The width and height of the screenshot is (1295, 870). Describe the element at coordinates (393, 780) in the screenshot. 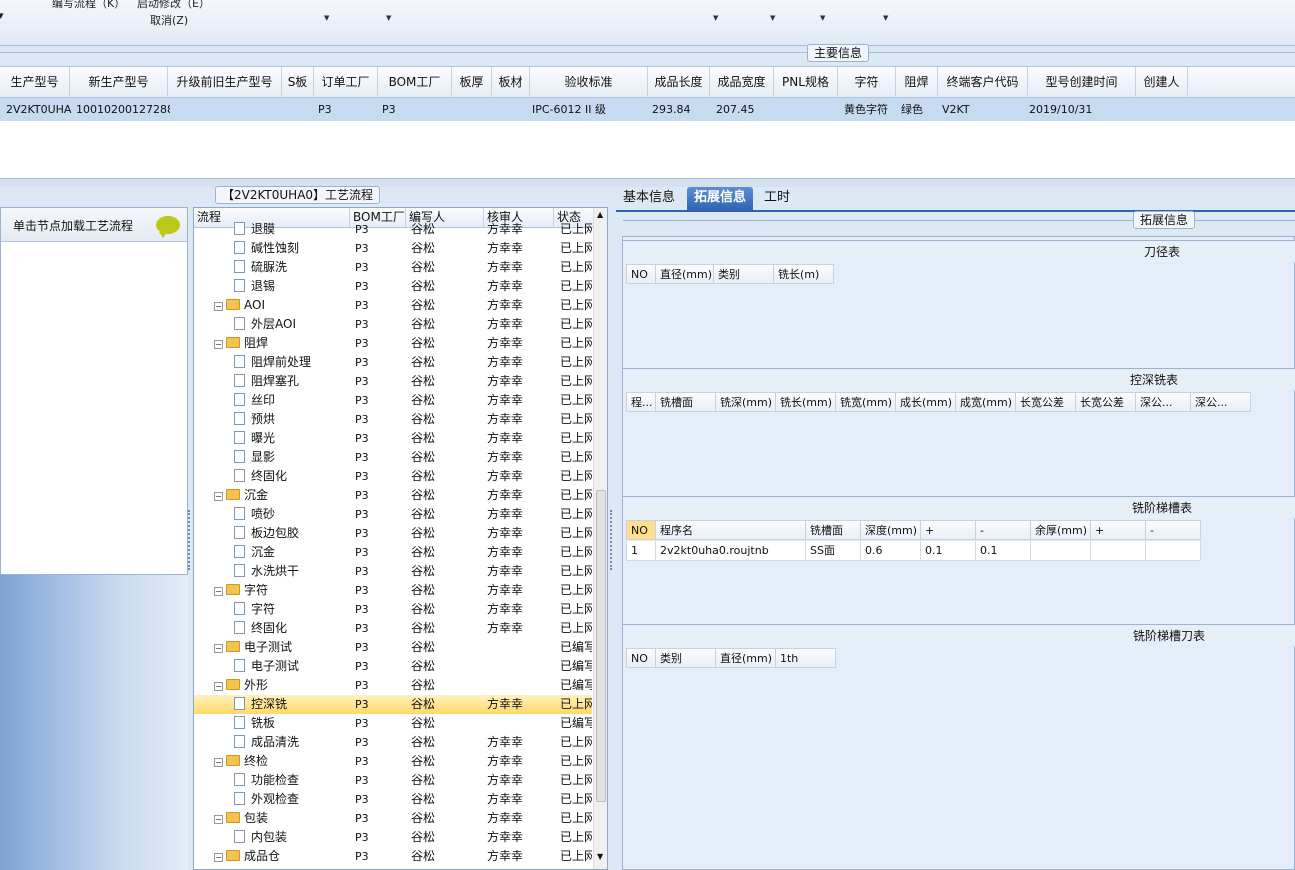

I see `tree-row: 功能检查 P3 谷松 方幸幸 已上网` at that location.